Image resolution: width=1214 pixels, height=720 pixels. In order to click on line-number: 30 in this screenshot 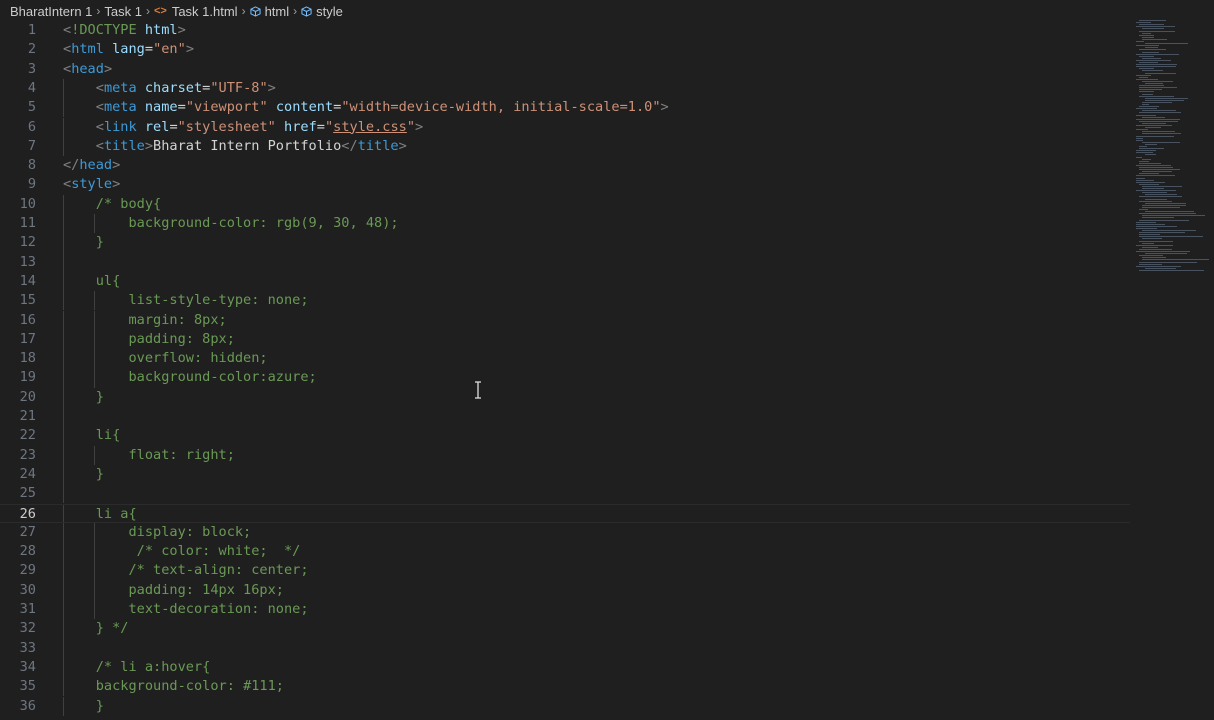, I will do `click(27, 589)`.